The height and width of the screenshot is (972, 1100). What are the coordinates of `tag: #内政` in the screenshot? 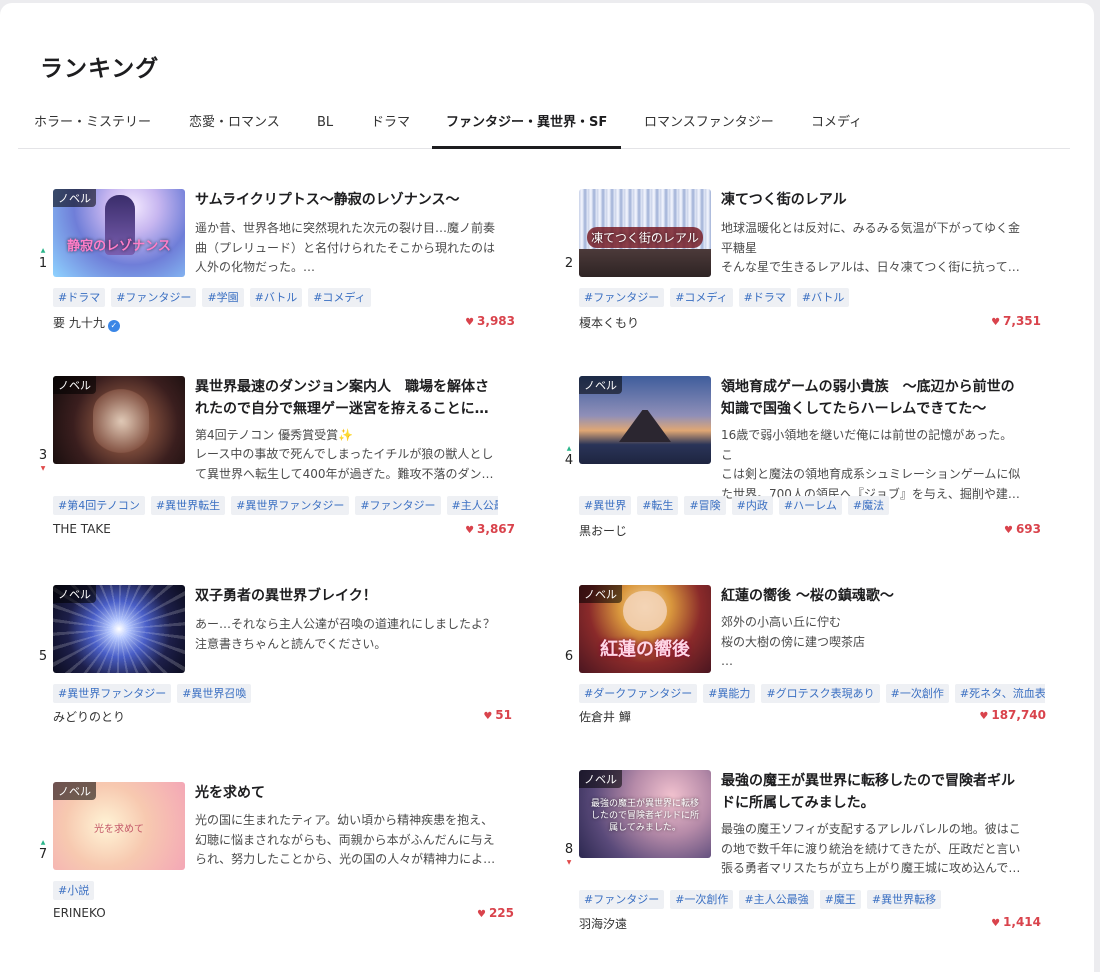 It's located at (752, 505).